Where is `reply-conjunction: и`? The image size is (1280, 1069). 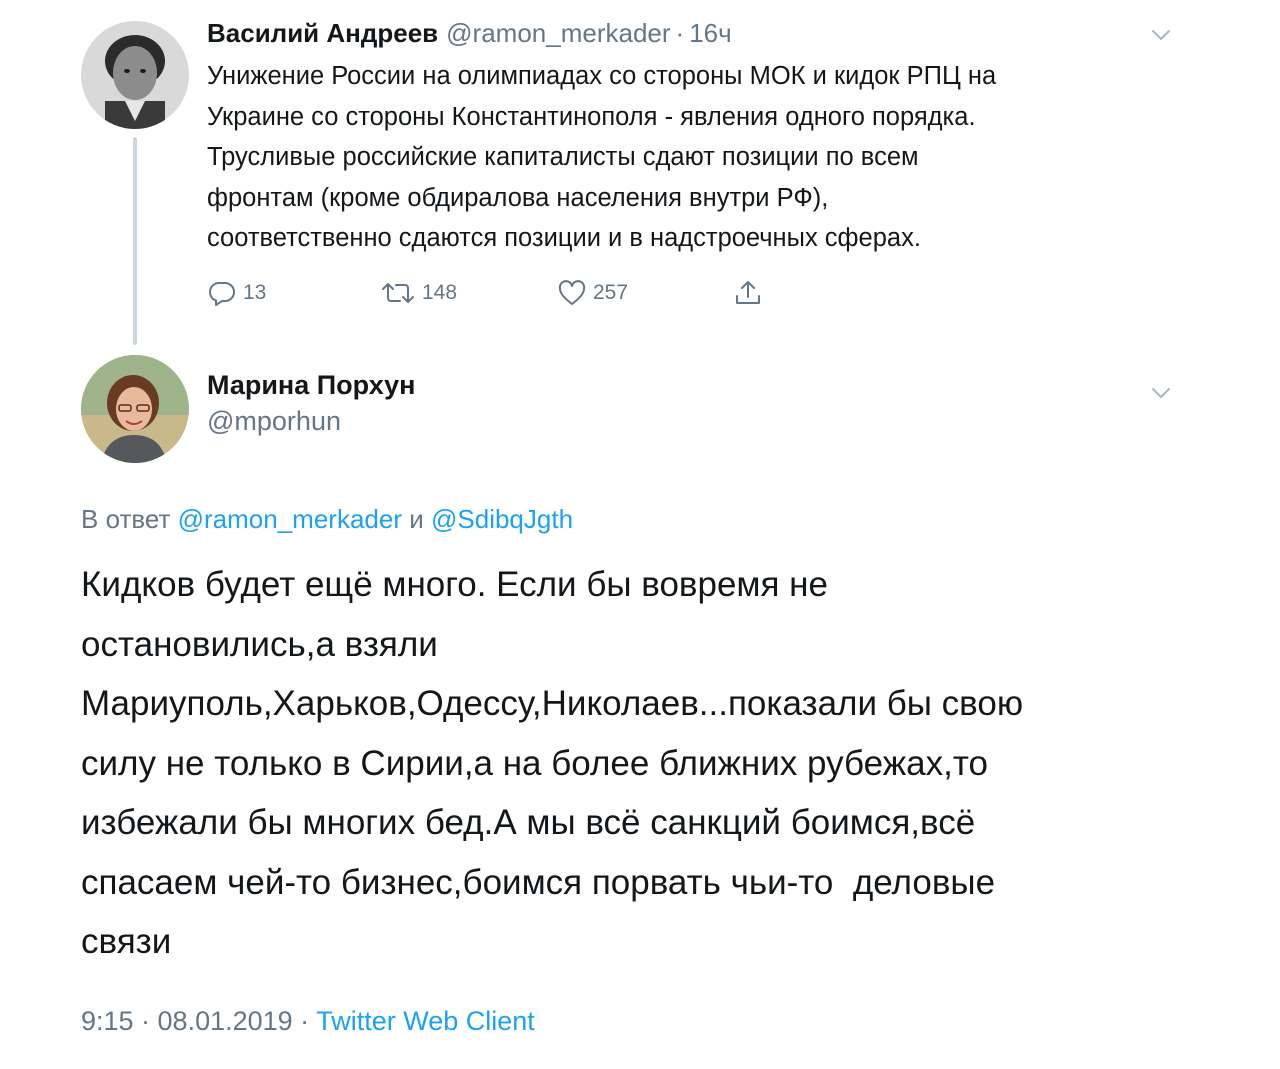
reply-conjunction: и is located at coordinates (416, 519).